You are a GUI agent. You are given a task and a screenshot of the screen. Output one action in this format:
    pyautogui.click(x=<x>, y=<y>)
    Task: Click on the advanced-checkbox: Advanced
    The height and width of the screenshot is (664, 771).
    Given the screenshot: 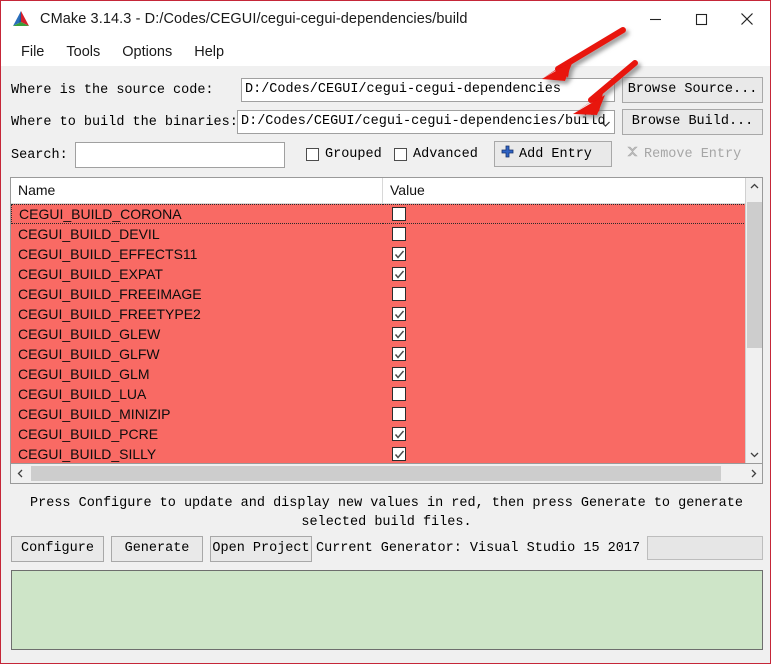 What is the action you would take?
    pyautogui.click(x=436, y=154)
    